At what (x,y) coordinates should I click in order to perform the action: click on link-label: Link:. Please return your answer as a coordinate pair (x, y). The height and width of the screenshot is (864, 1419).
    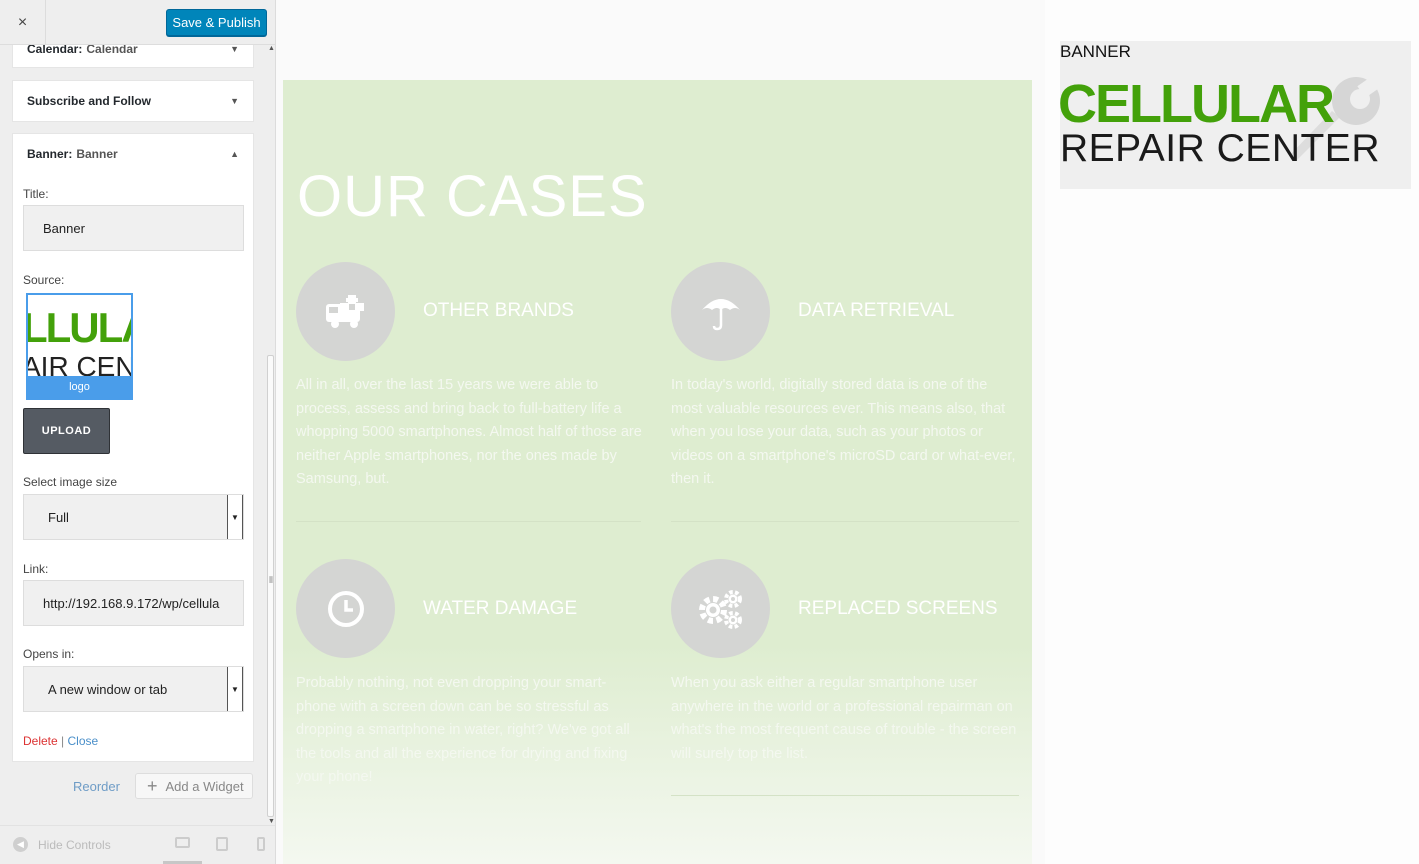
    Looking at the image, I should click on (36, 569).